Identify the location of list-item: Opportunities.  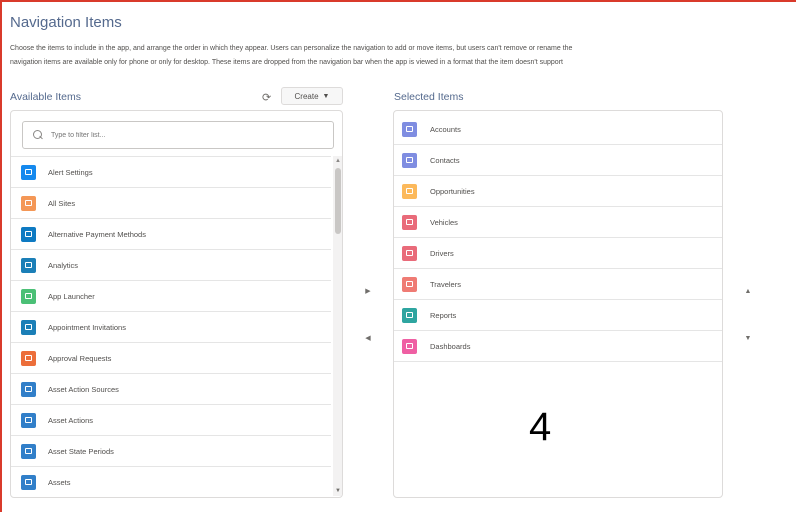
(558, 191).